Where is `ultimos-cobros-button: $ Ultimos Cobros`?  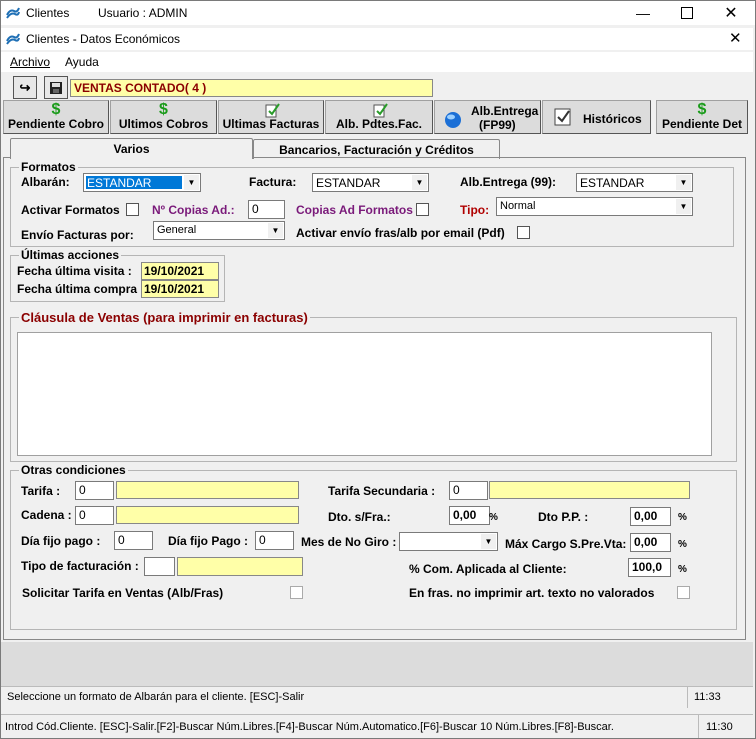 ultimos-cobros-button: $ Ultimos Cobros is located at coordinates (163, 117).